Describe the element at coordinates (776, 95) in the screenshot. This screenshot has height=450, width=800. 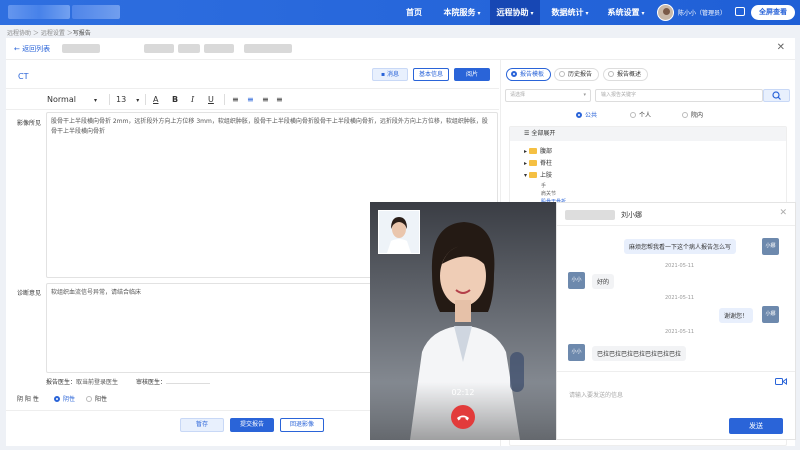
I see `search-button` at that location.